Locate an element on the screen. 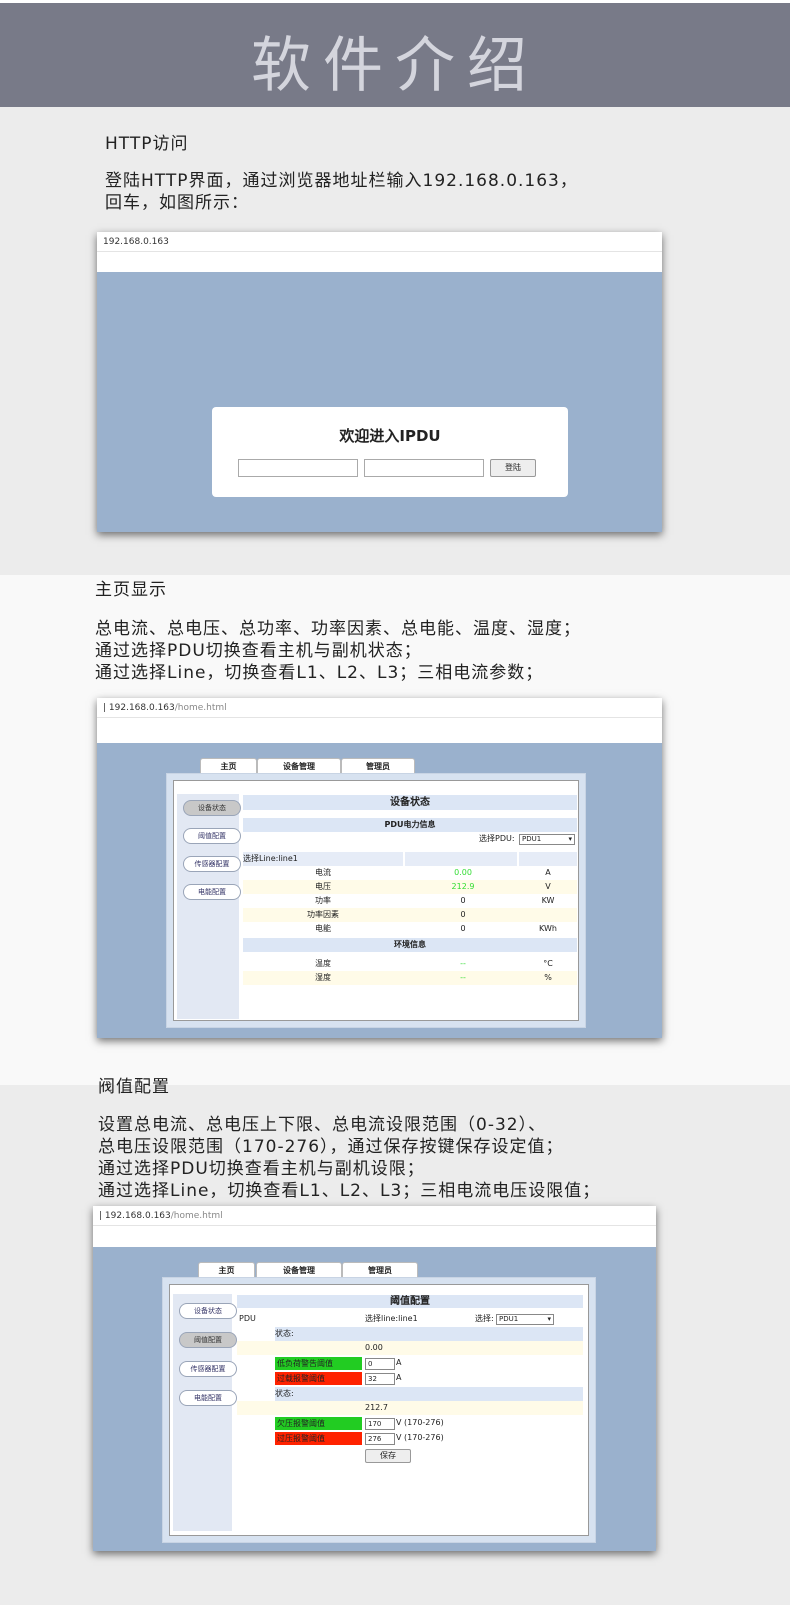 The width and height of the screenshot is (790, 1605). current-value: 0.00 is located at coordinates (374, 1347).